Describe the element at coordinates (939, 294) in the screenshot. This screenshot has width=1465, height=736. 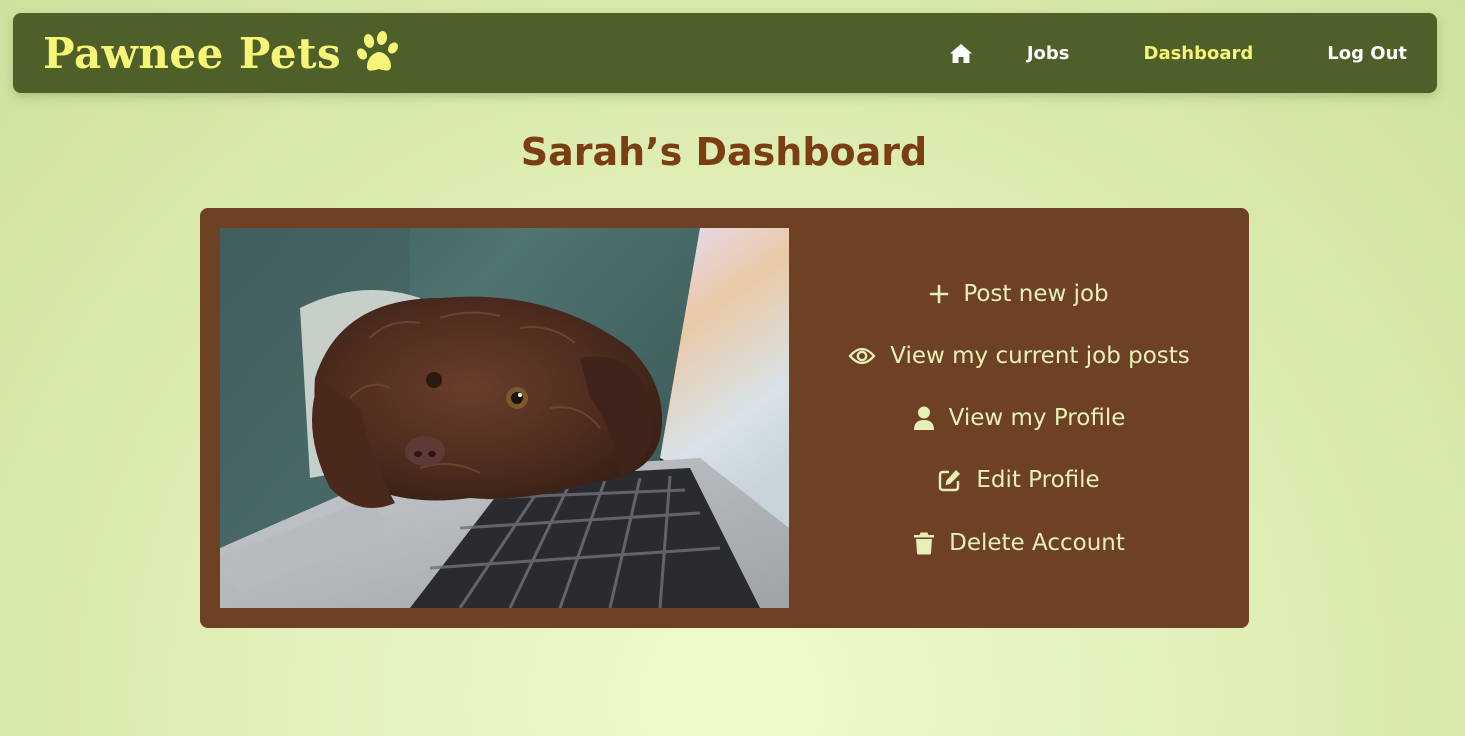
I see `plus-icon` at that location.